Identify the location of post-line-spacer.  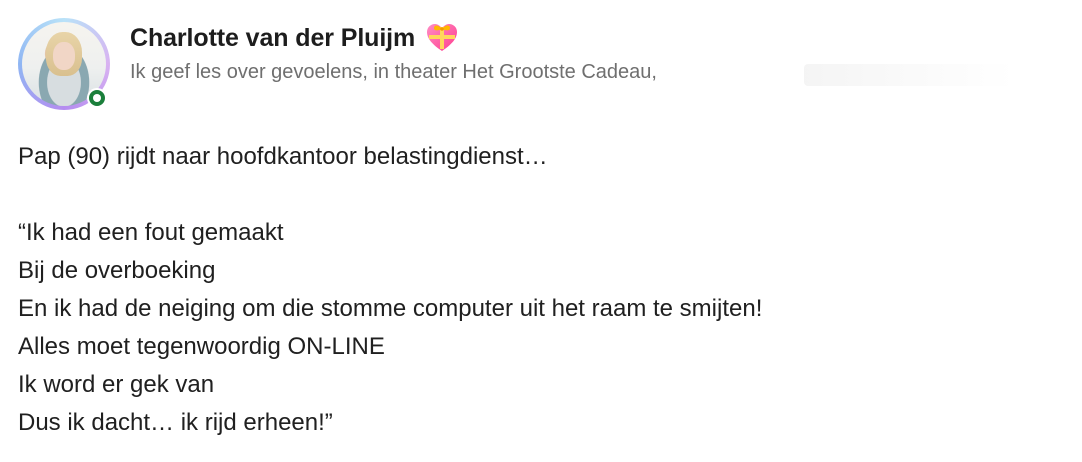
(541, 195).